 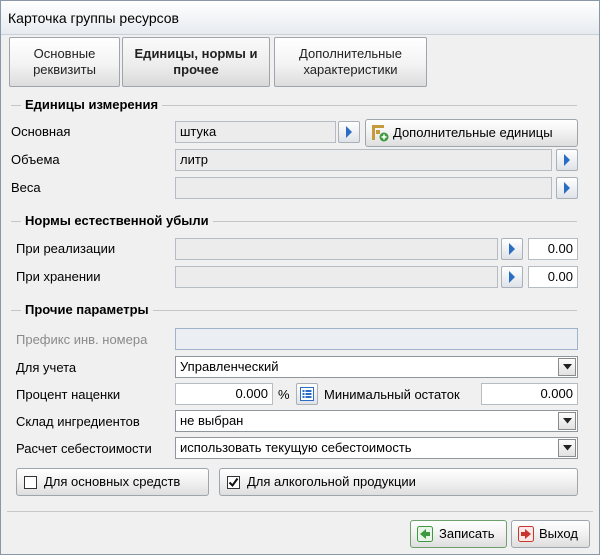 I want to click on volume-unit-field: литр, so click(x=363, y=160).